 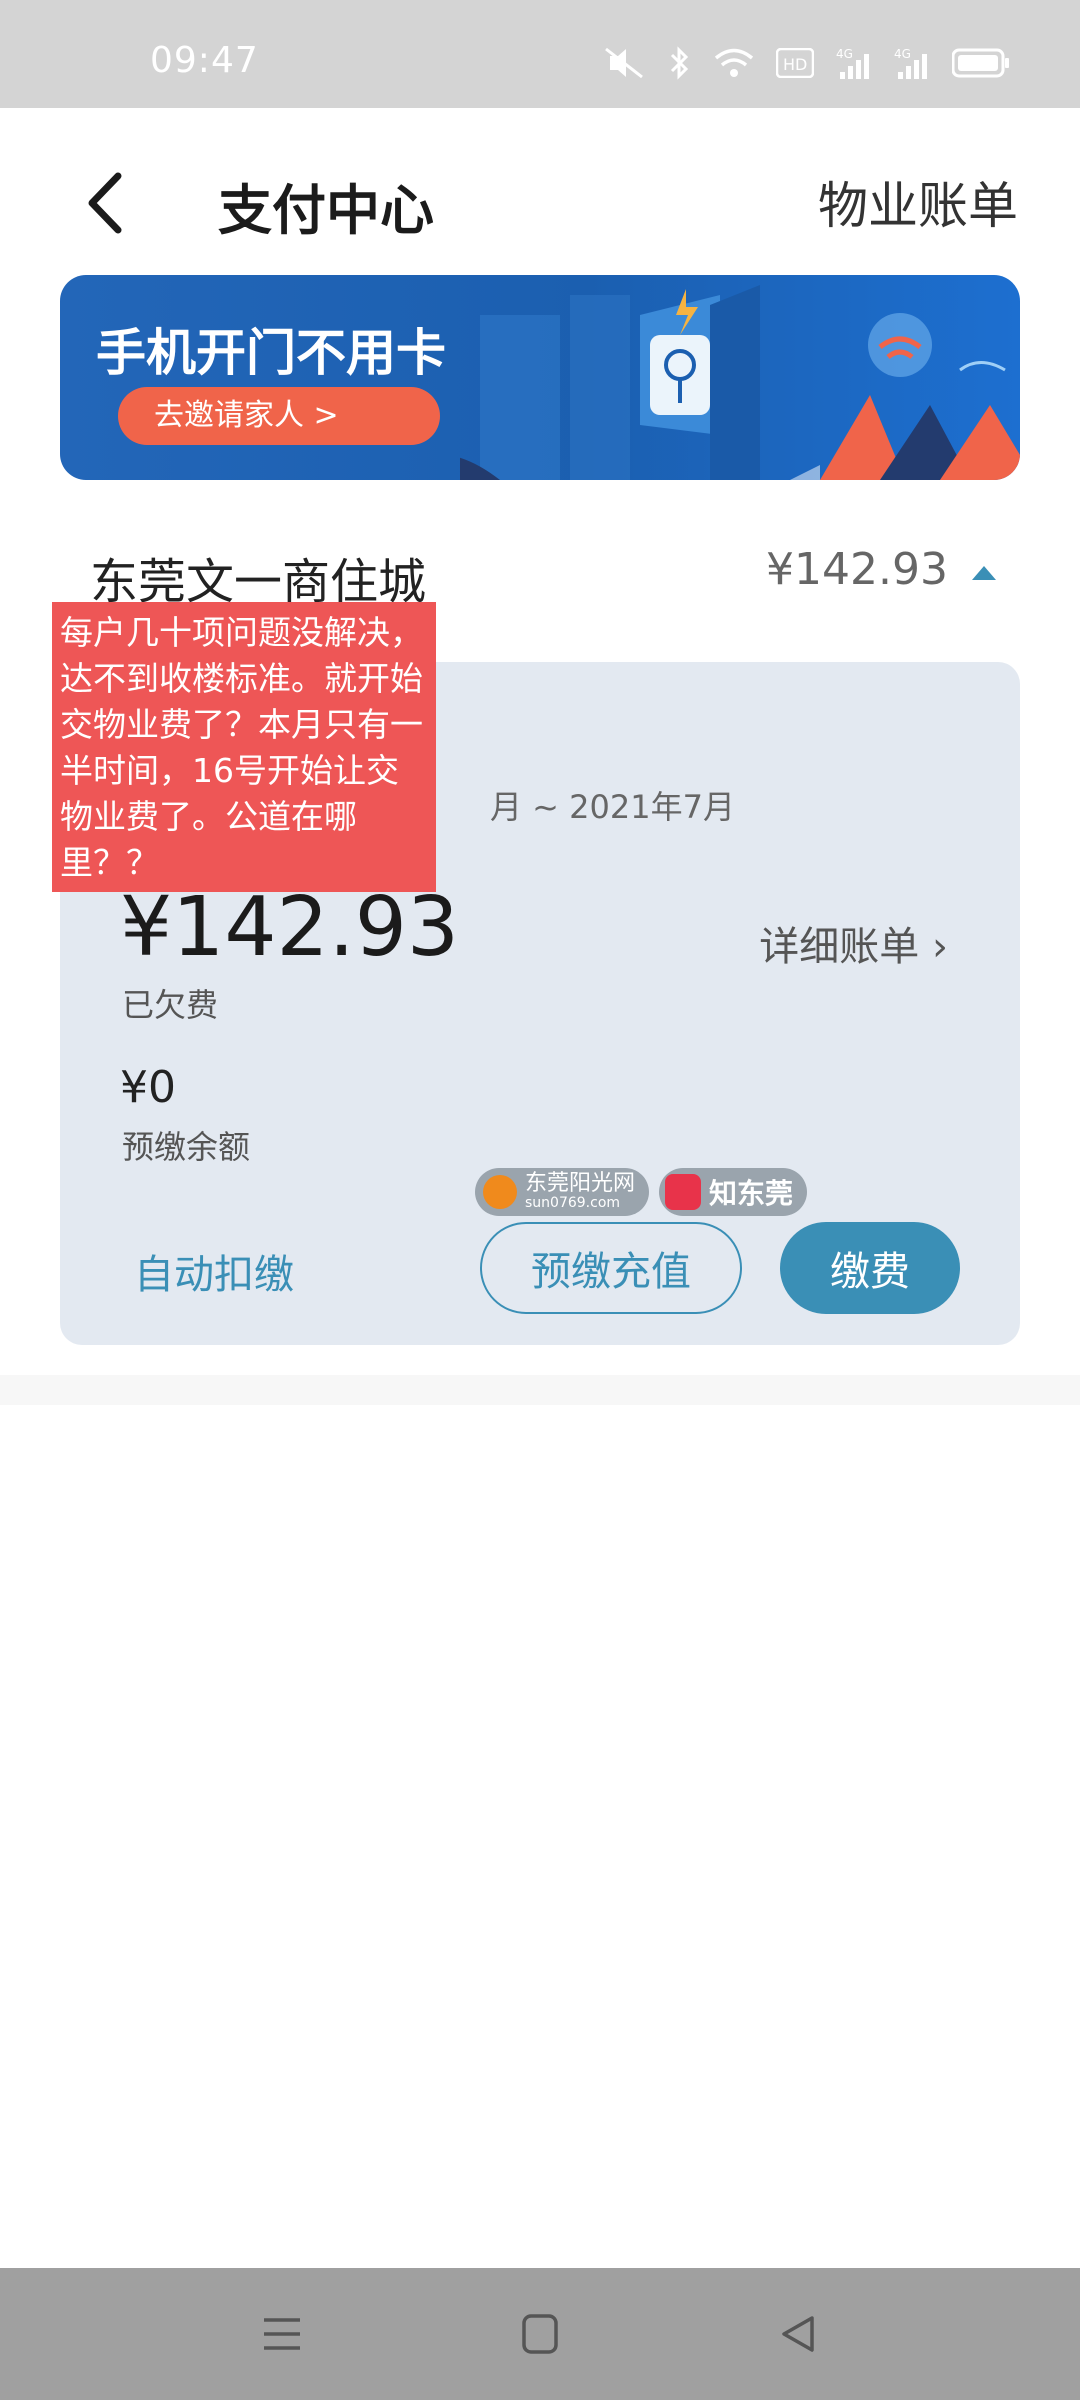 What do you see at coordinates (204, 60) in the screenshot?
I see `status-time: 09:47` at bounding box center [204, 60].